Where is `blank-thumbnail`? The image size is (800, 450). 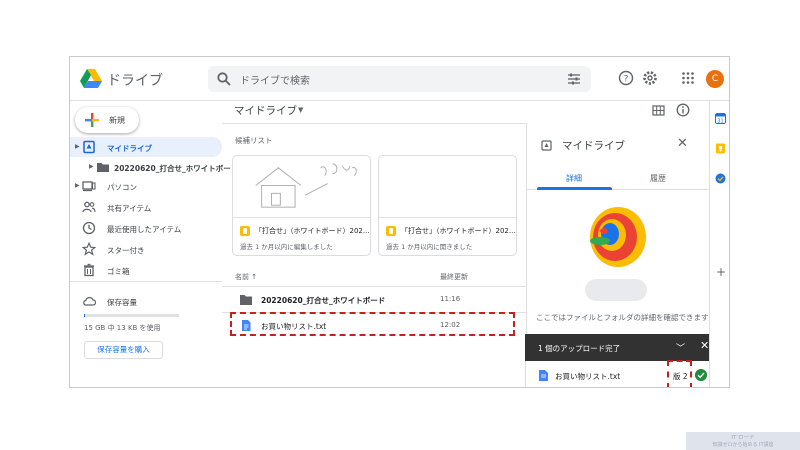
blank-thumbnail is located at coordinates (447, 187).